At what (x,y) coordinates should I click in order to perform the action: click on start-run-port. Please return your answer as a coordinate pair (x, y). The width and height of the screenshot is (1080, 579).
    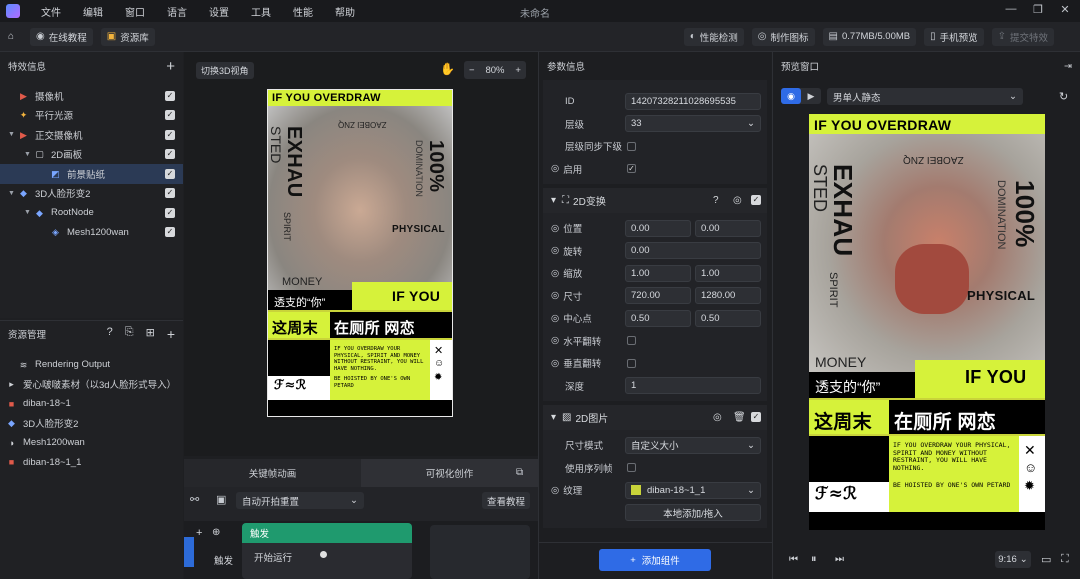
    Looking at the image, I should click on (323, 554).